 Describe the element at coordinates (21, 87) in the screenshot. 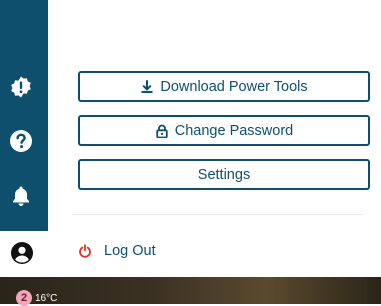

I see `alert-badge-icon` at that location.